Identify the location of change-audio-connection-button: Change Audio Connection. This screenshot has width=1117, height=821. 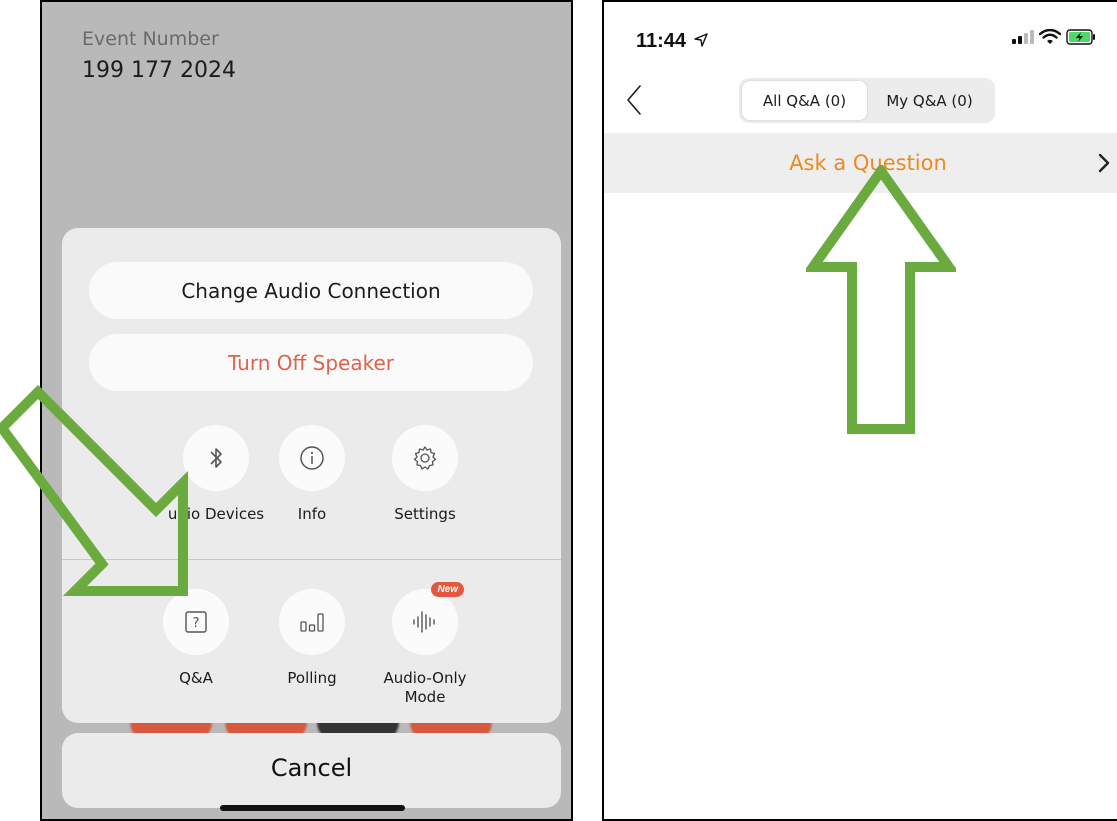
(311, 290).